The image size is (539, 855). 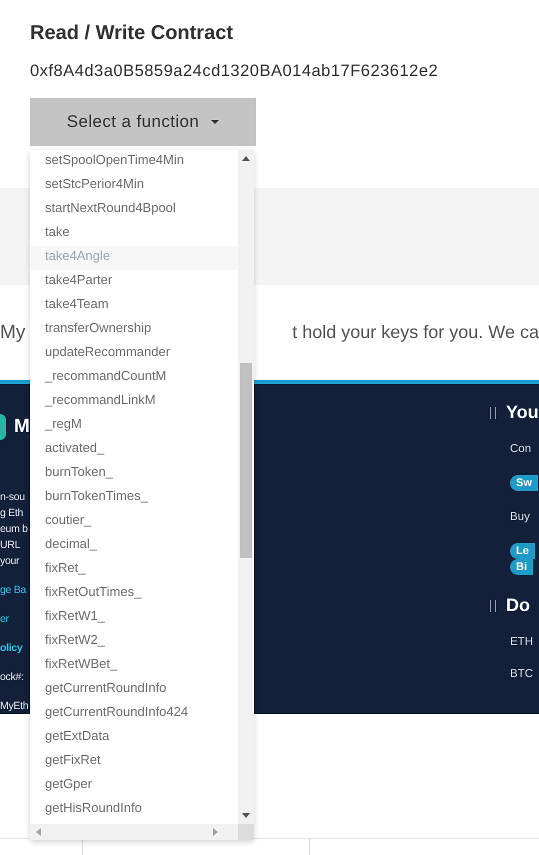 What do you see at coordinates (14, 706) in the screenshot?
I see `footer-text: MyEth` at bounding box center [14, 706].